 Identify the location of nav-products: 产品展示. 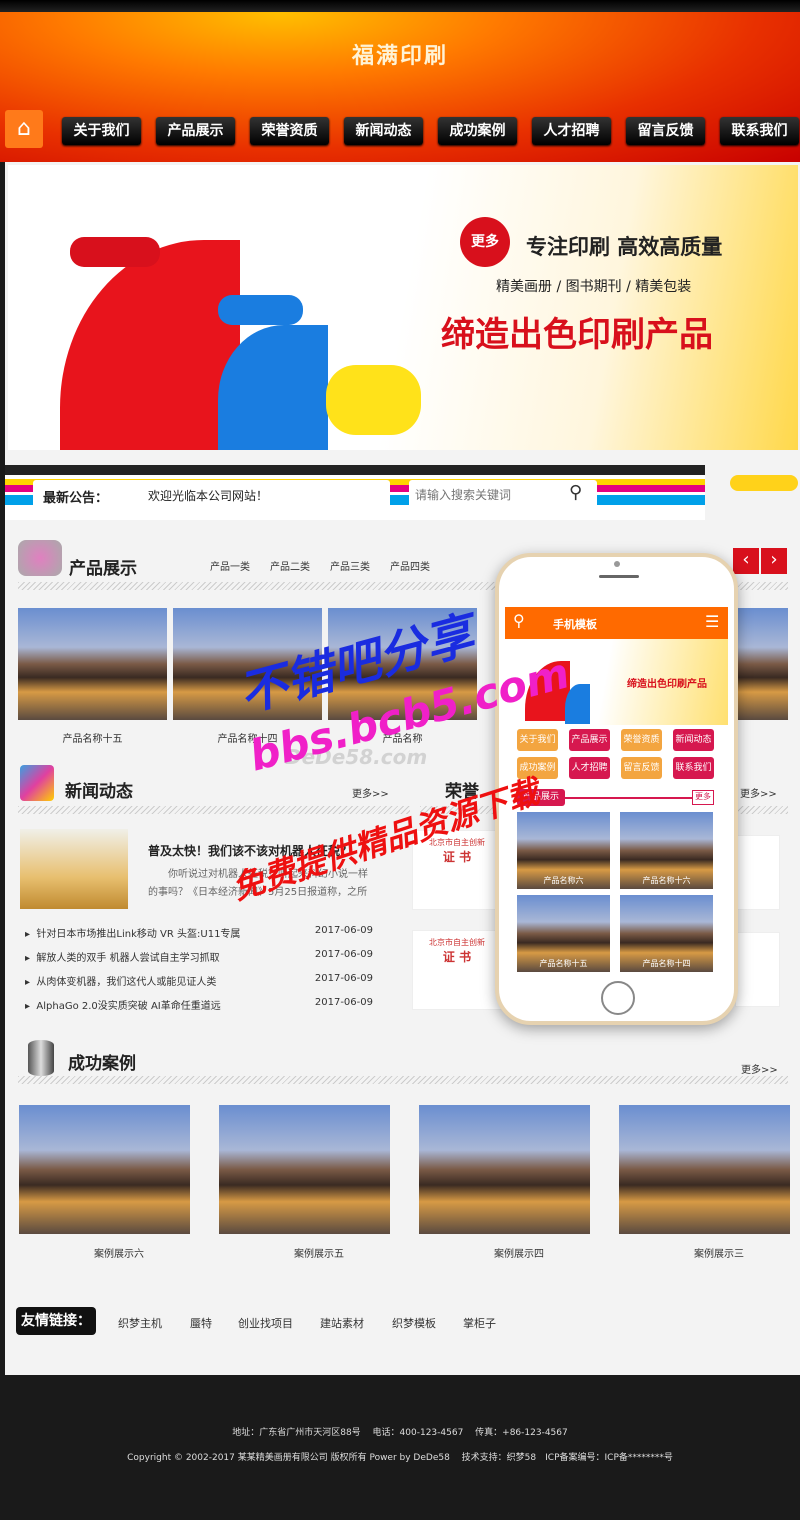
(195, 131).